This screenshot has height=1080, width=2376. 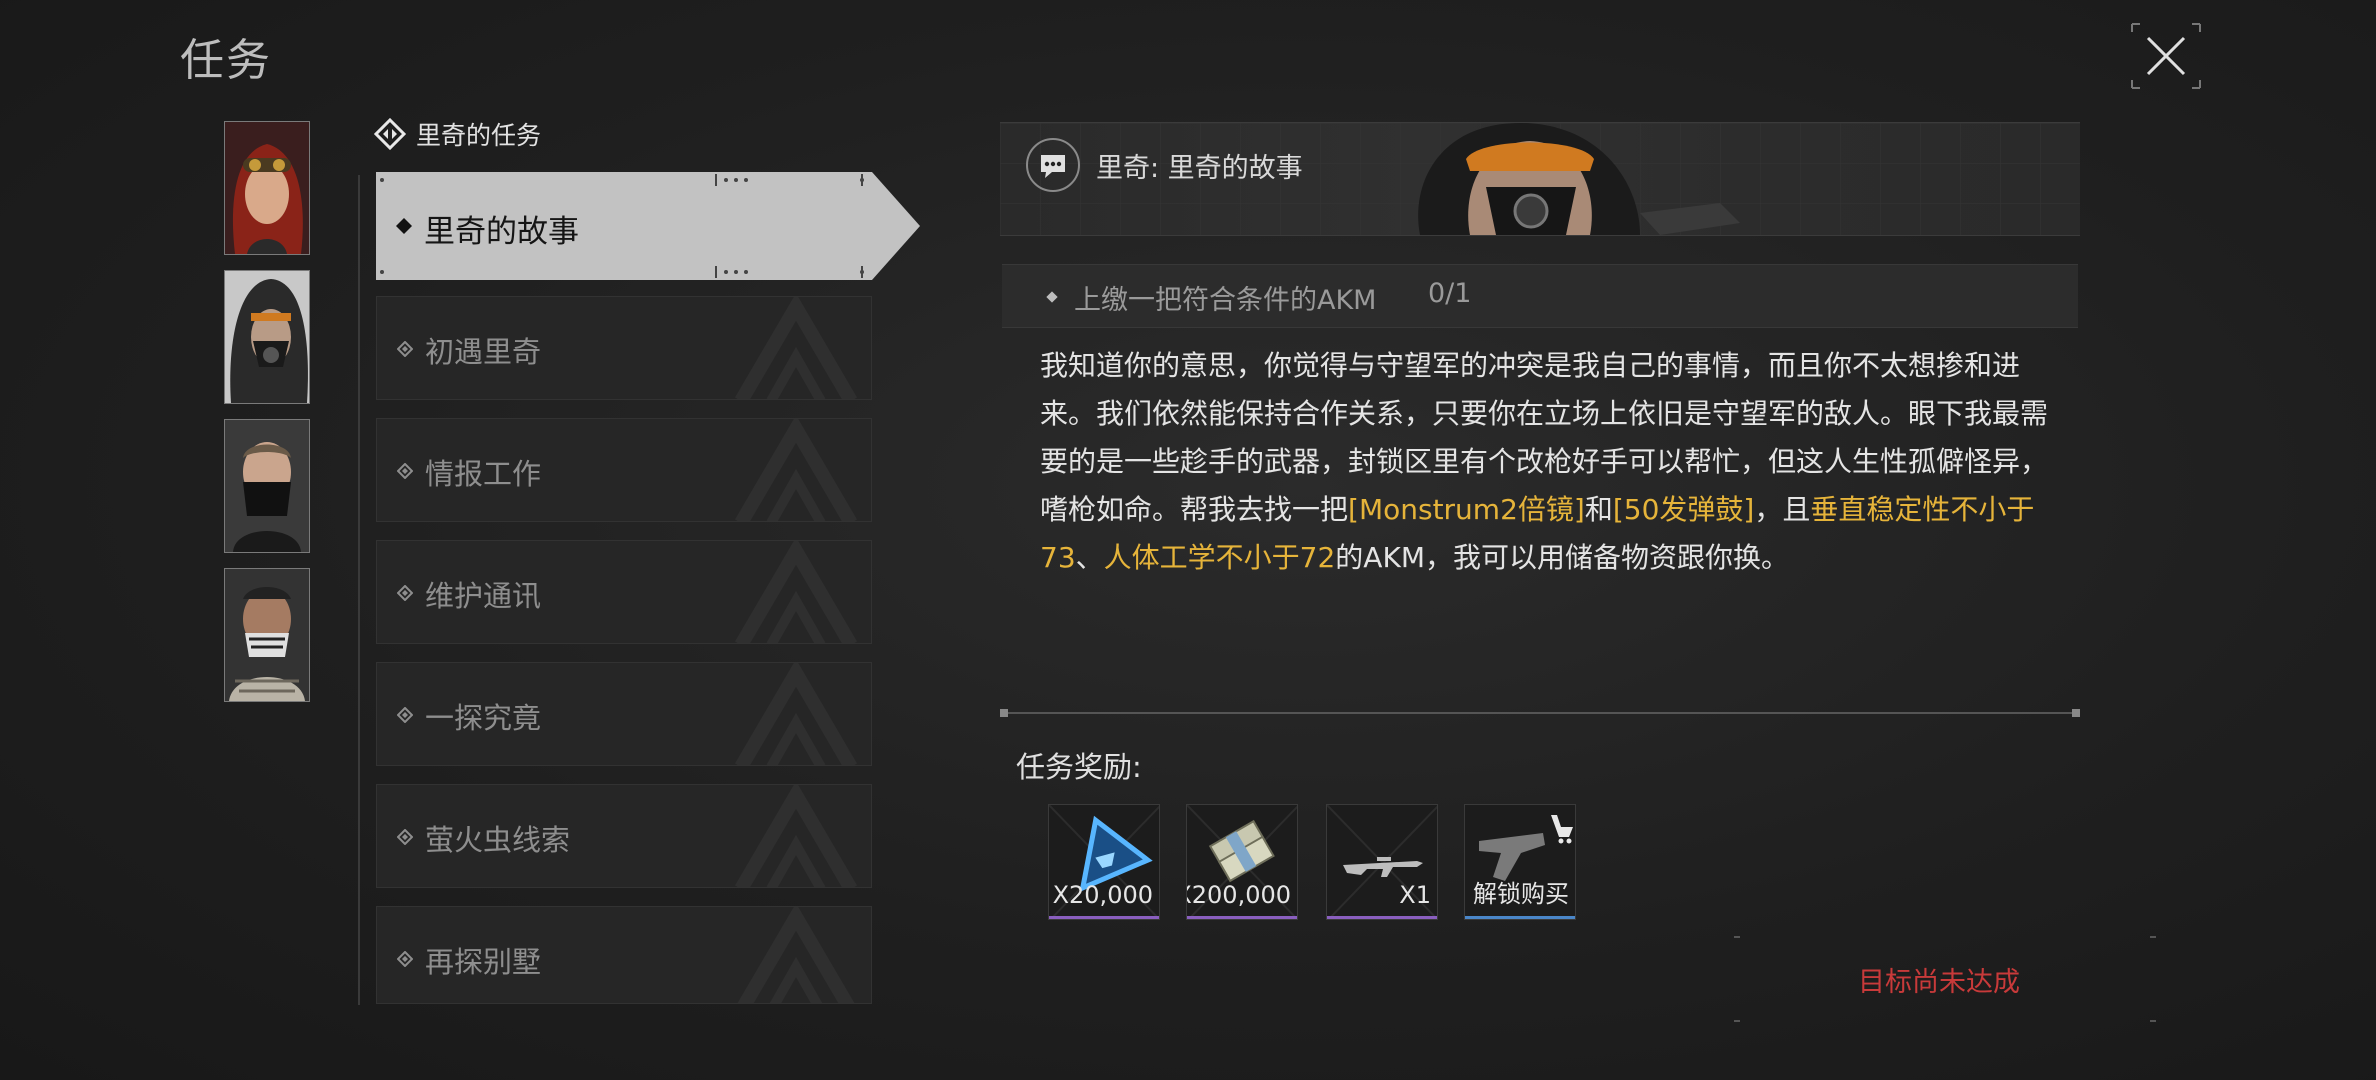 What do you see at coordinates (1242, 862) in the screenshot?
I see `reward-item: X200,000` at bounding box center [1242, 862].